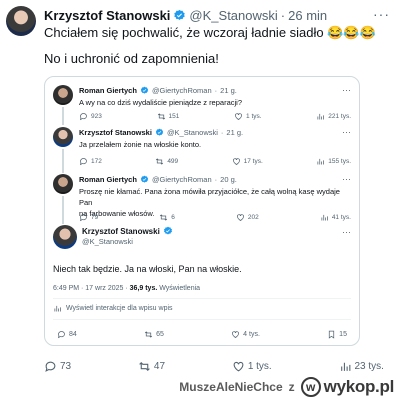 This screenshot has width=400, height=401. I want to click on wykop-logo-icon: w, so click(310, 387).